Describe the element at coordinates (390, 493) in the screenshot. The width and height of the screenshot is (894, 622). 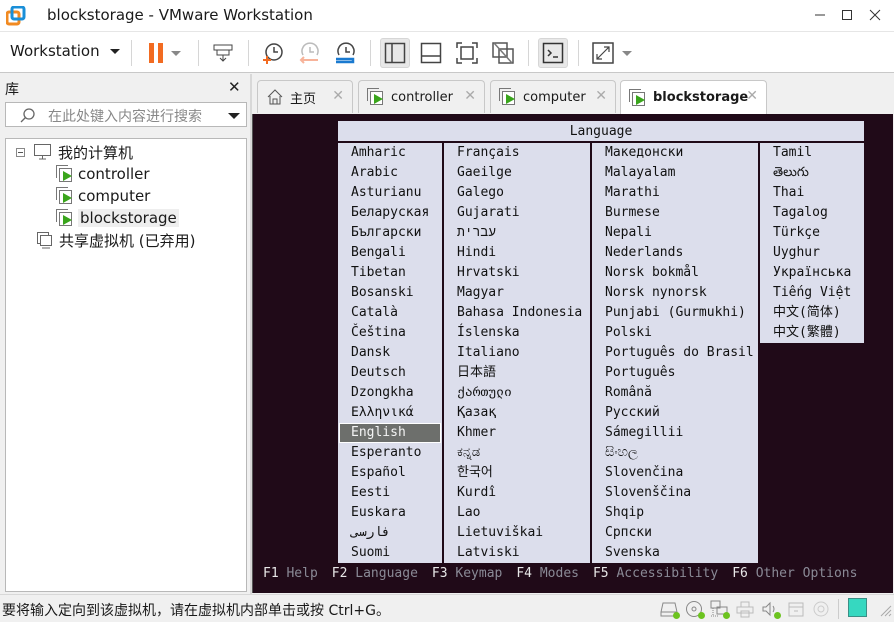
I see `language-option: Eesti` at that location.